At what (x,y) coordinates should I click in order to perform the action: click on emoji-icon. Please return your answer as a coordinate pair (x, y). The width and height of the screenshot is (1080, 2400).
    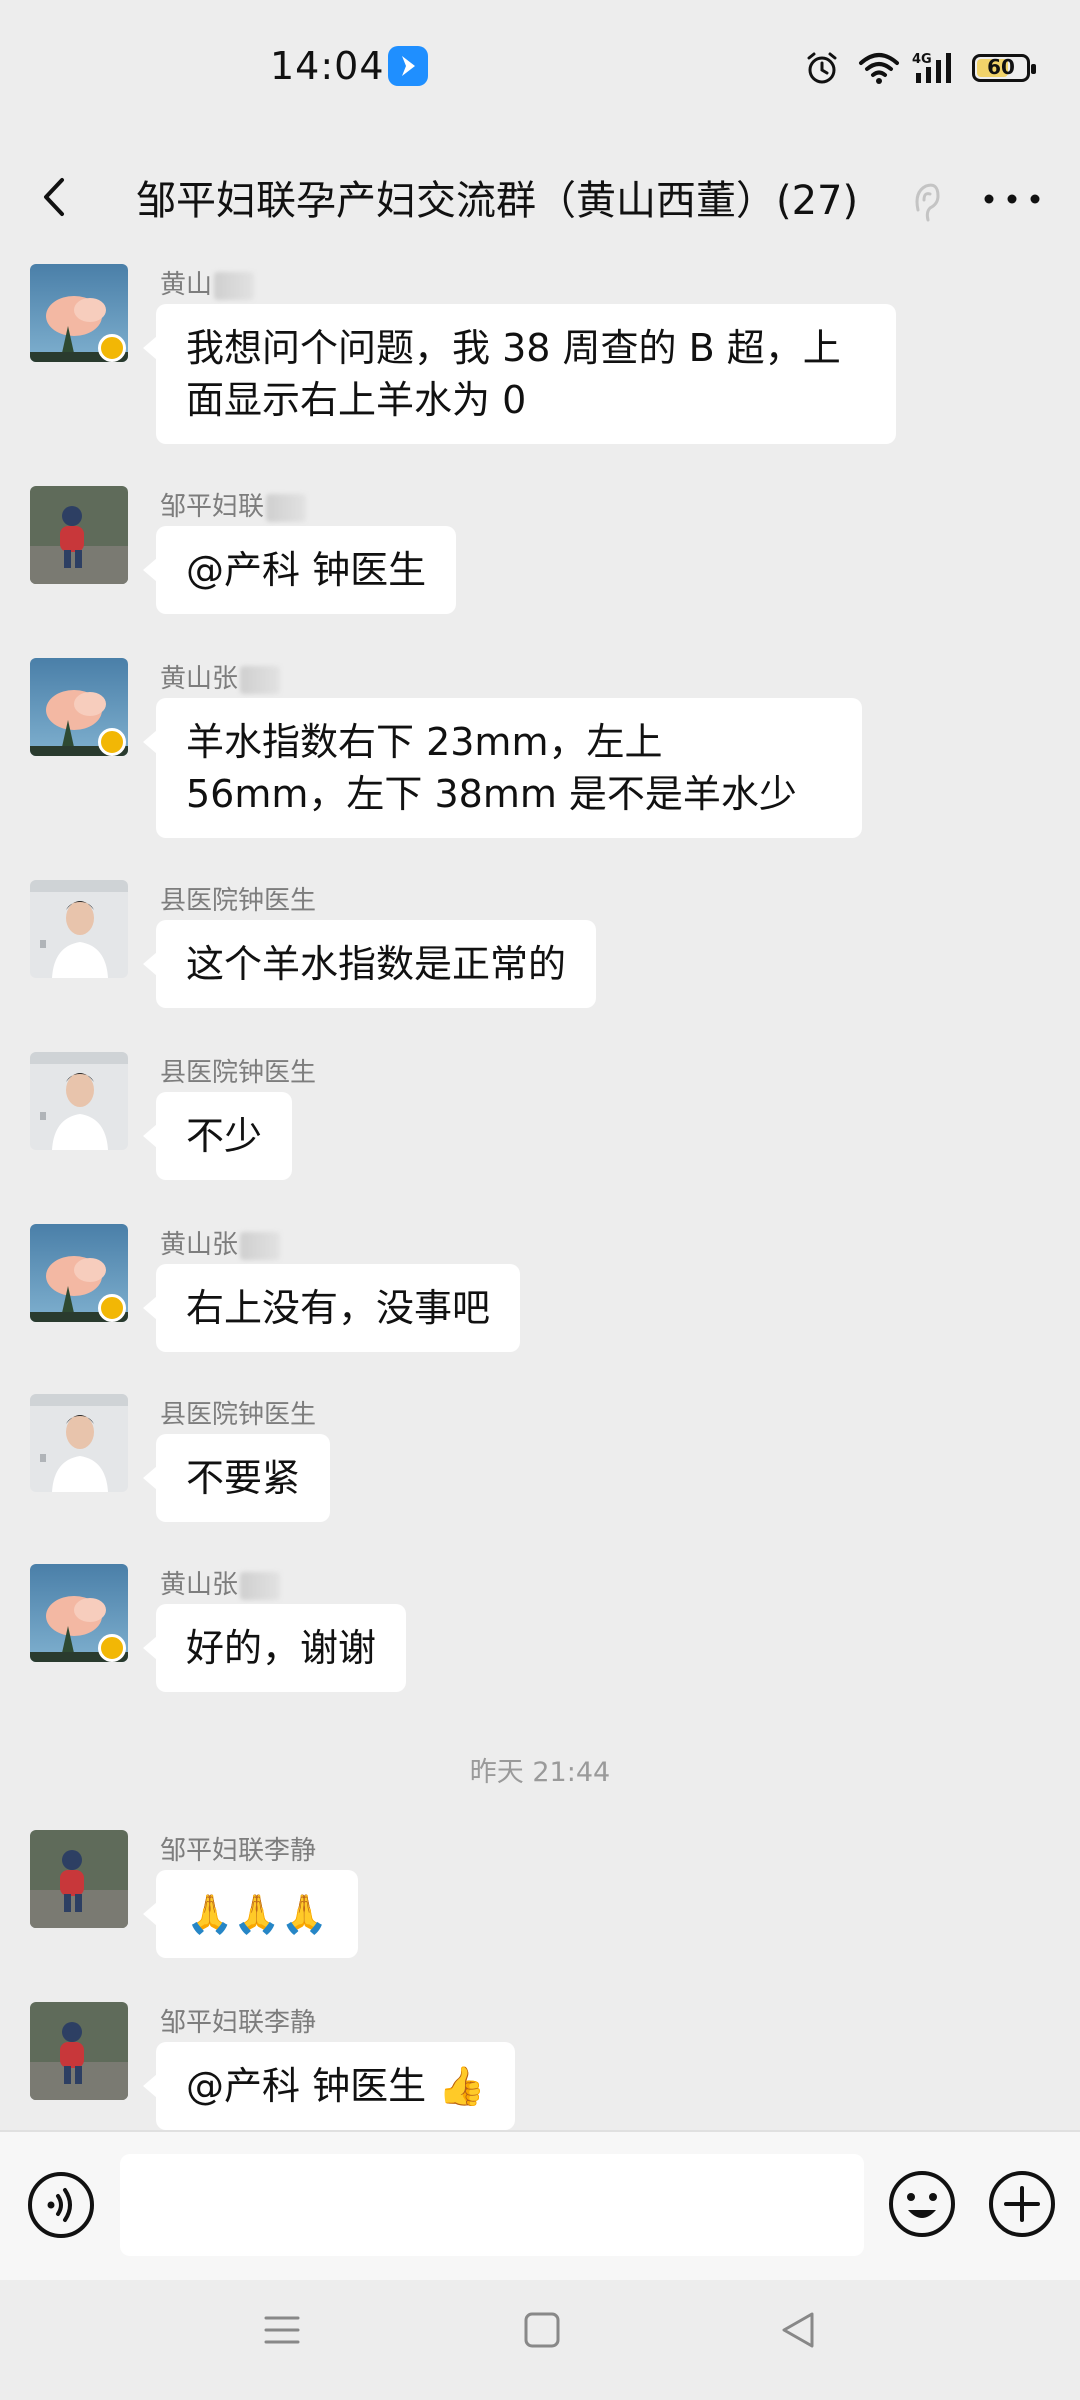
    Looking at the image, I should click on (922, 2204).